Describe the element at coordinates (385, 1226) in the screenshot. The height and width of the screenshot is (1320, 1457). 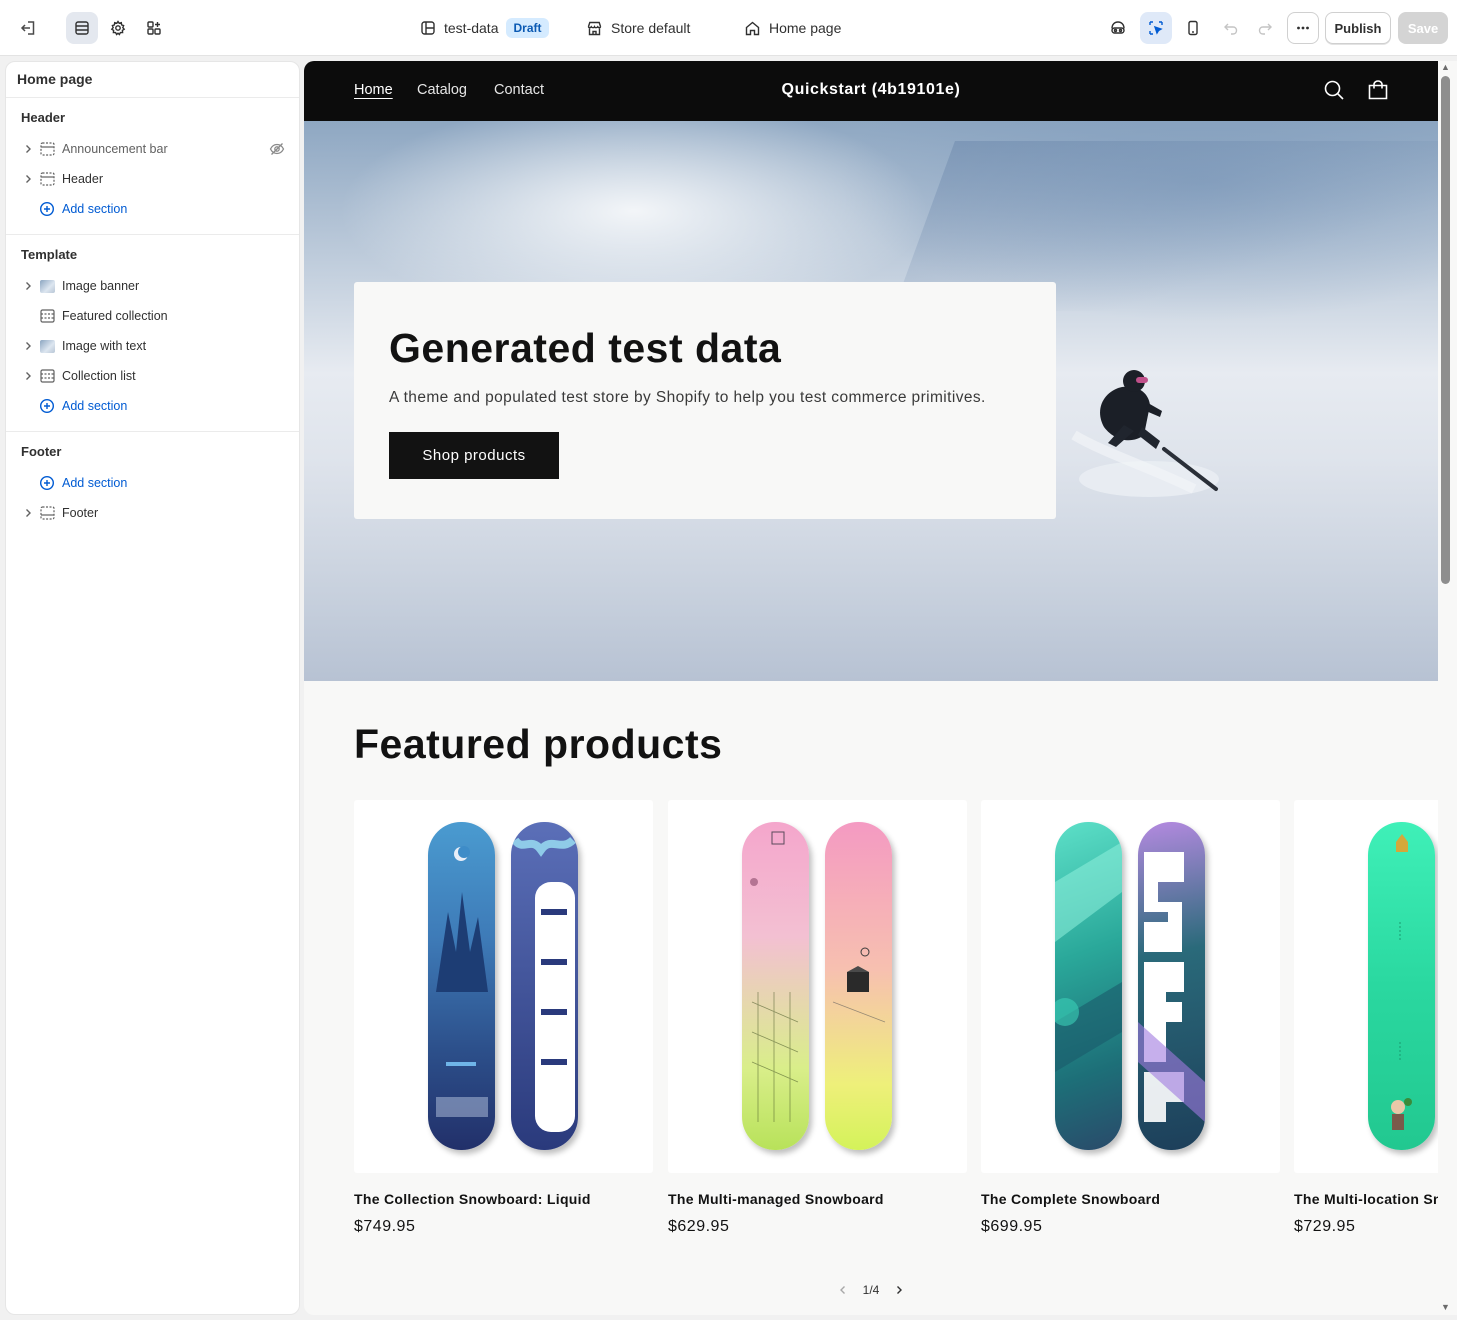
I see `product-price: $749.95` at that location.